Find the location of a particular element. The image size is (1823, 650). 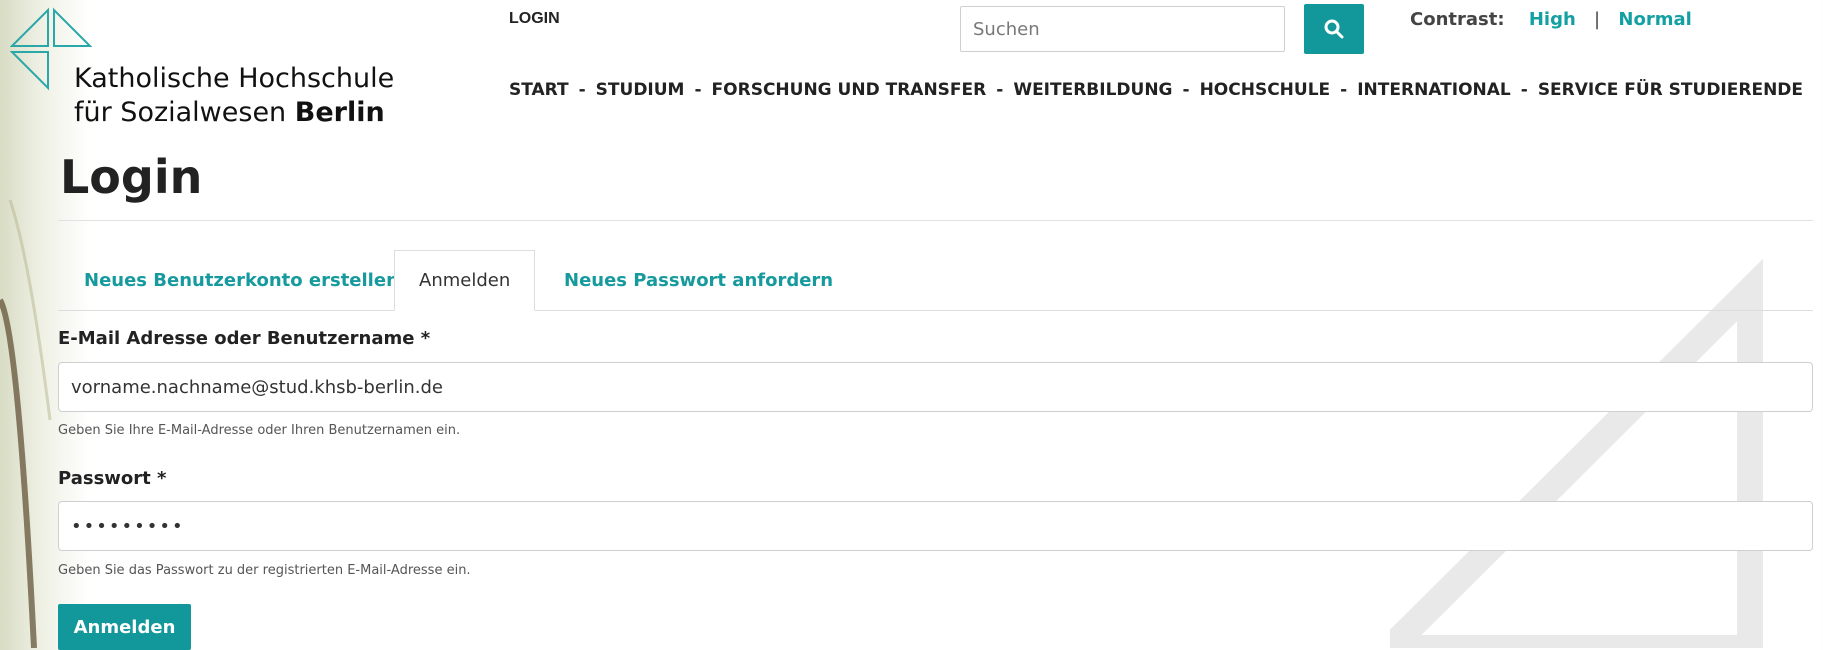

password-field is located at coordinates (935, 526).